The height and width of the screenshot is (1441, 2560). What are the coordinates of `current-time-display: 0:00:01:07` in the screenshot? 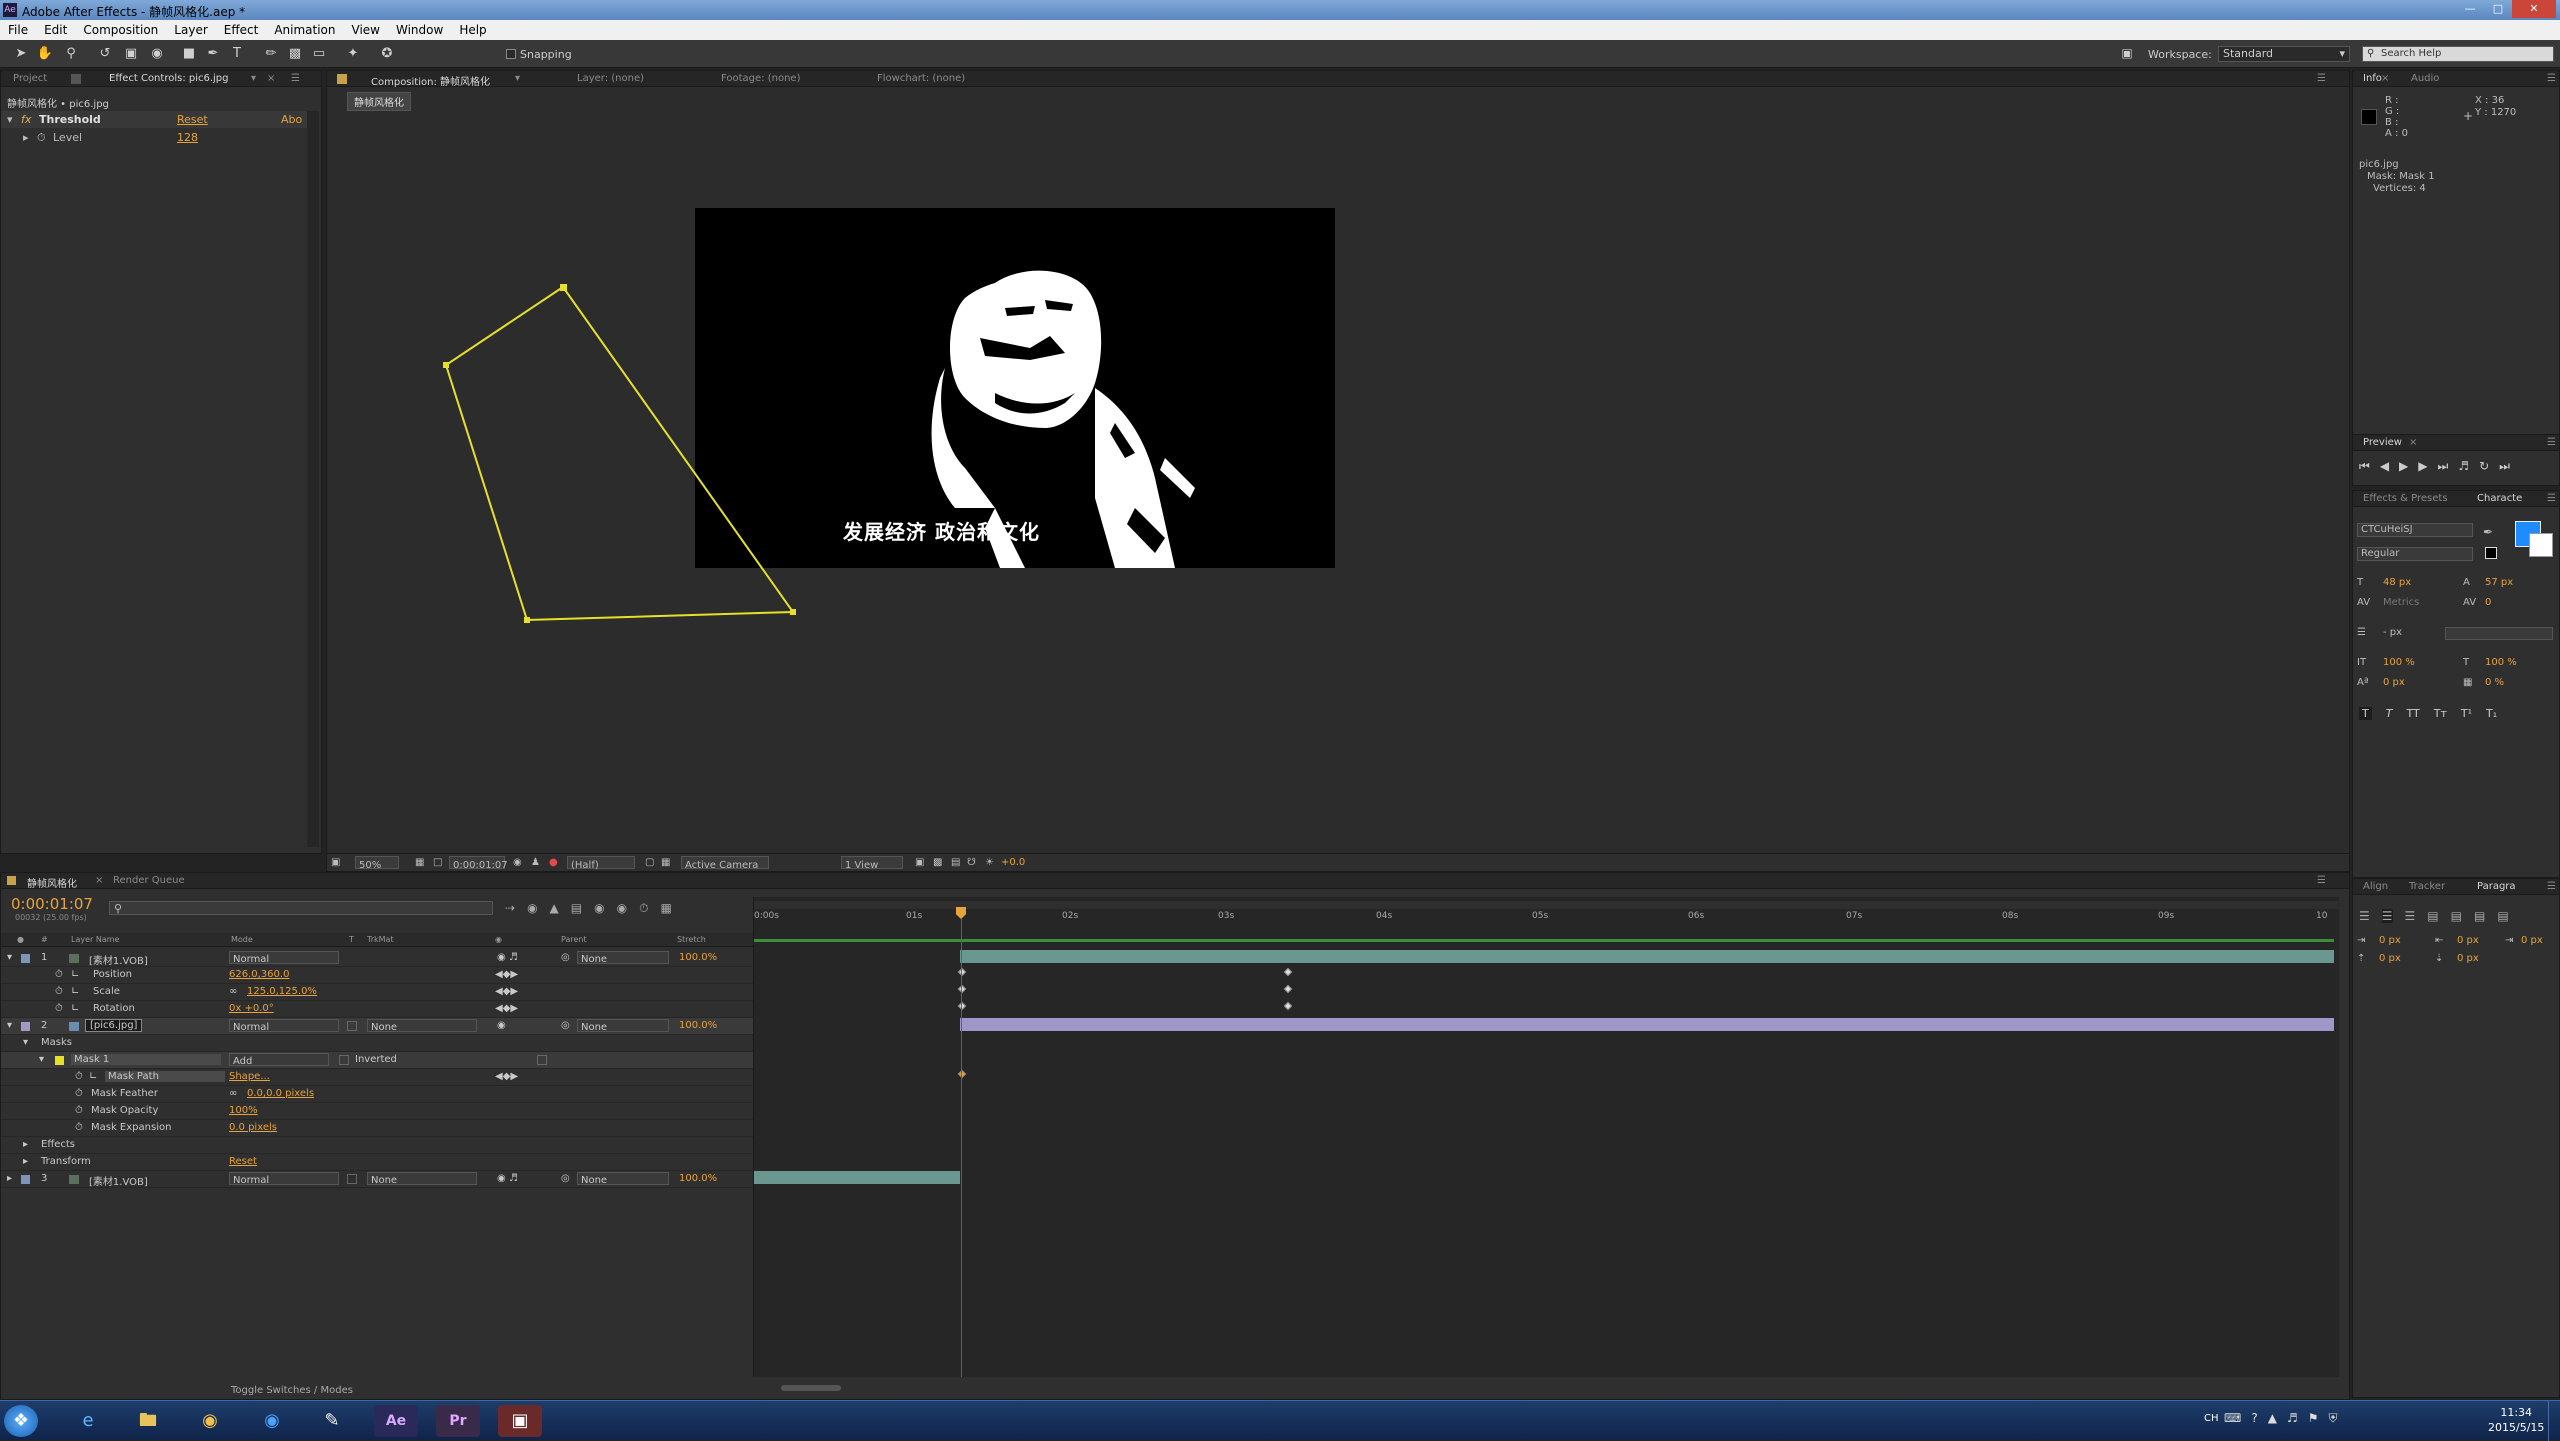 It's located at (478, 863).